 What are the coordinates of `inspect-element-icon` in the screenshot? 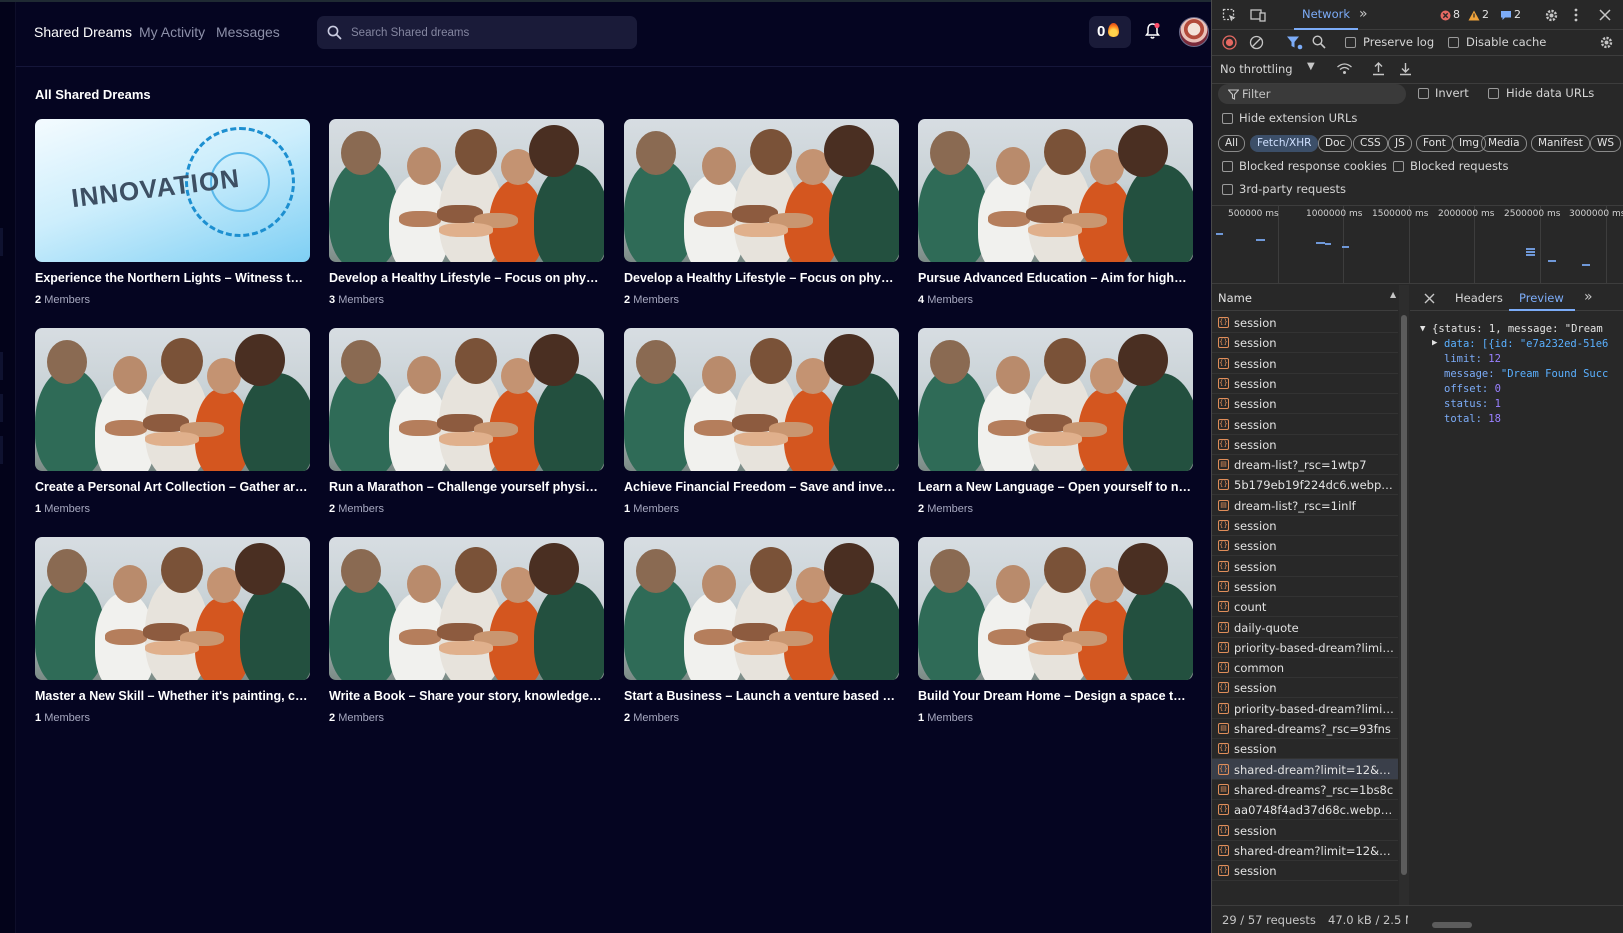 It's located at (1229, 15).